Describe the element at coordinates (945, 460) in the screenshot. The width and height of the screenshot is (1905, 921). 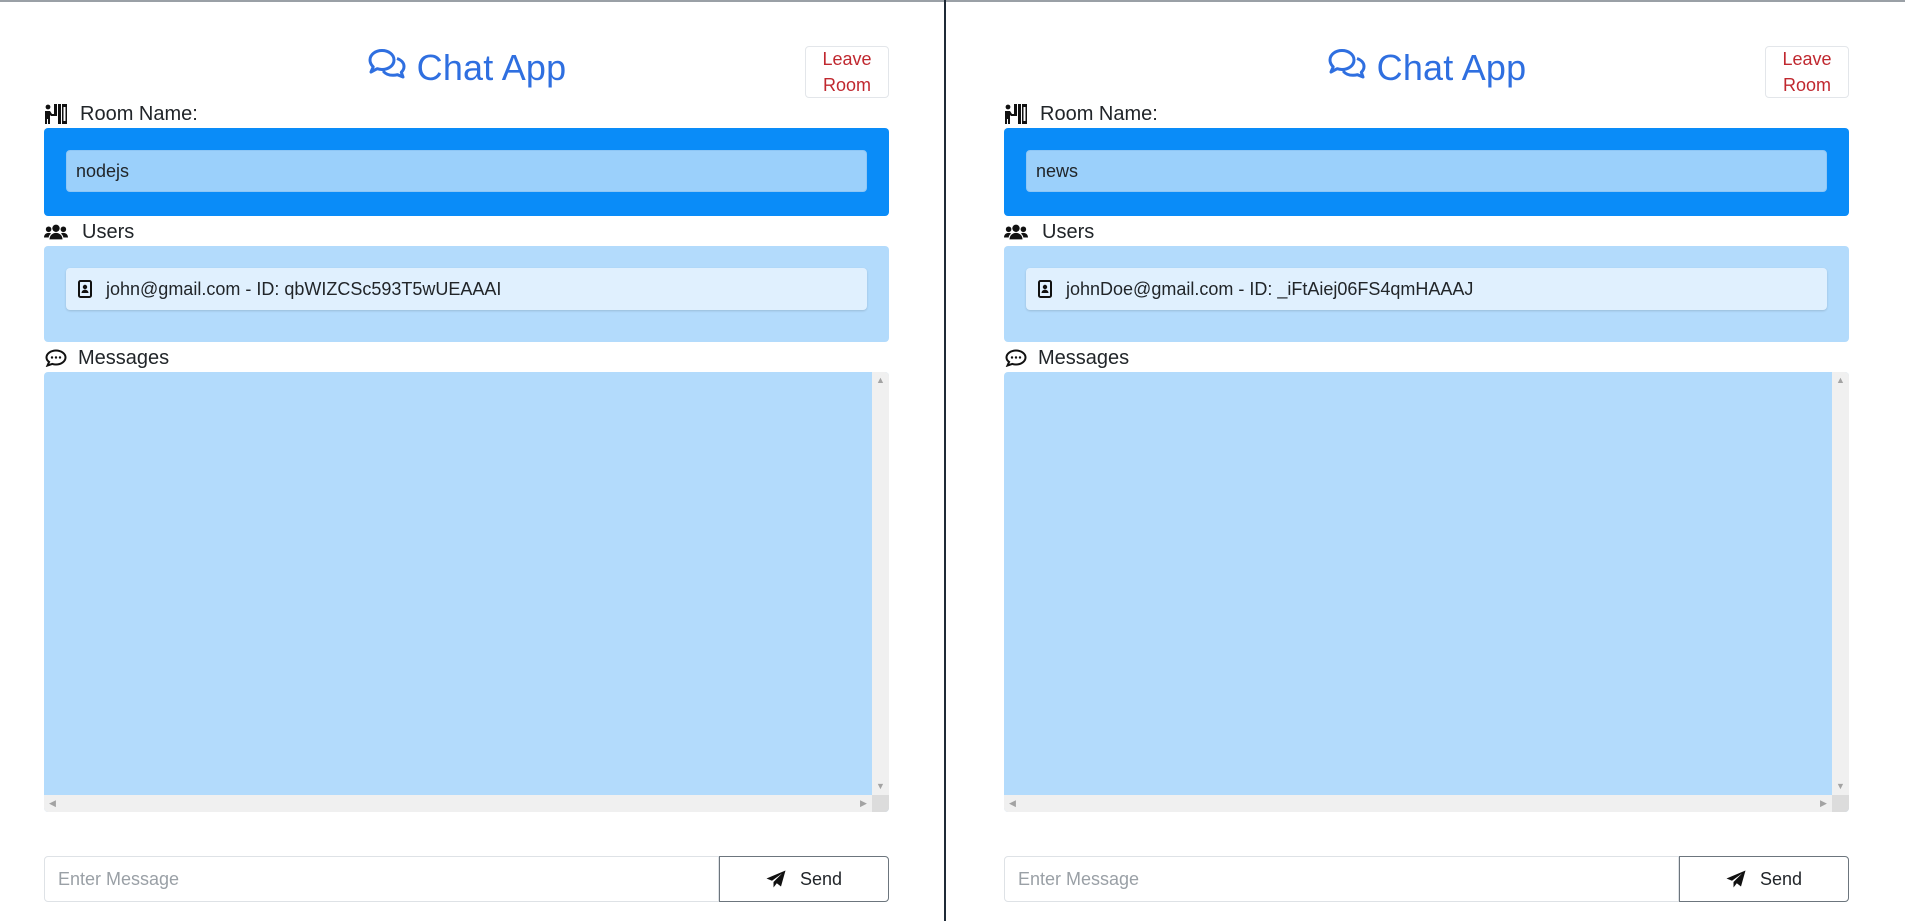
I see `pane-divider` at that location.